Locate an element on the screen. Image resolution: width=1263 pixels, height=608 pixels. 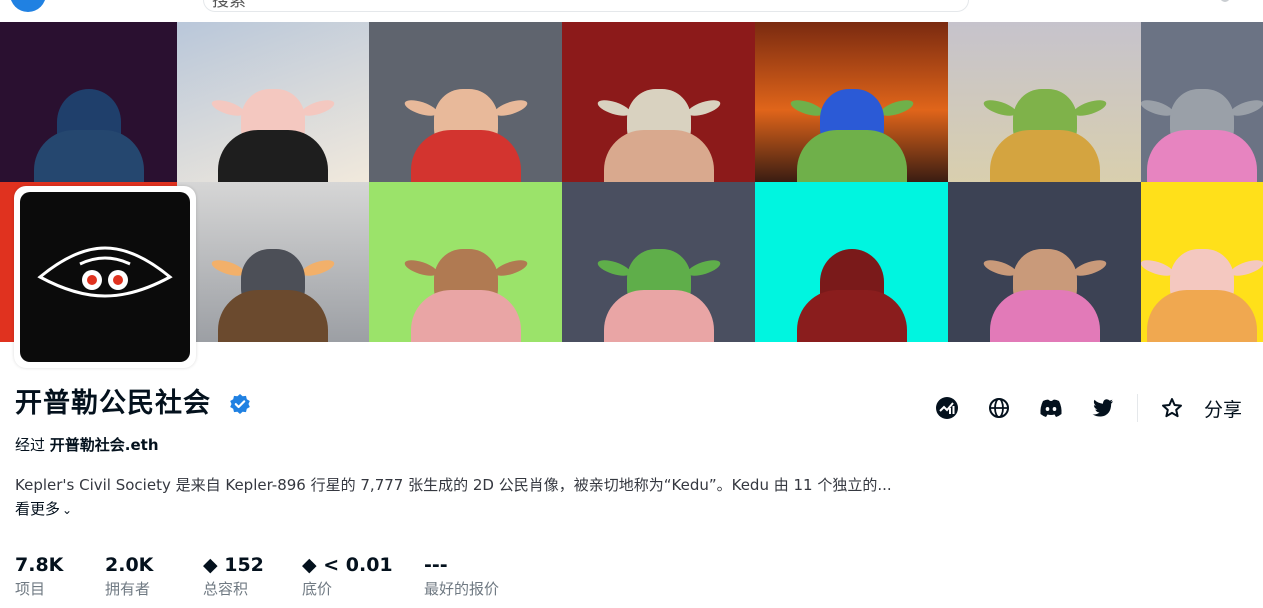
chevron-down-icon: ⌄ is located at coordinates (67, 510).